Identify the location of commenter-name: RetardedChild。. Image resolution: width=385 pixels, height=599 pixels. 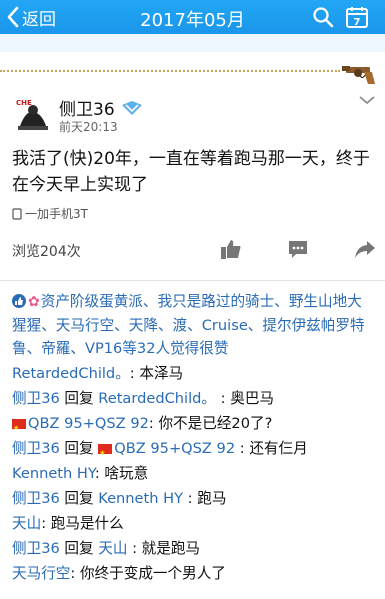
(71, 373).